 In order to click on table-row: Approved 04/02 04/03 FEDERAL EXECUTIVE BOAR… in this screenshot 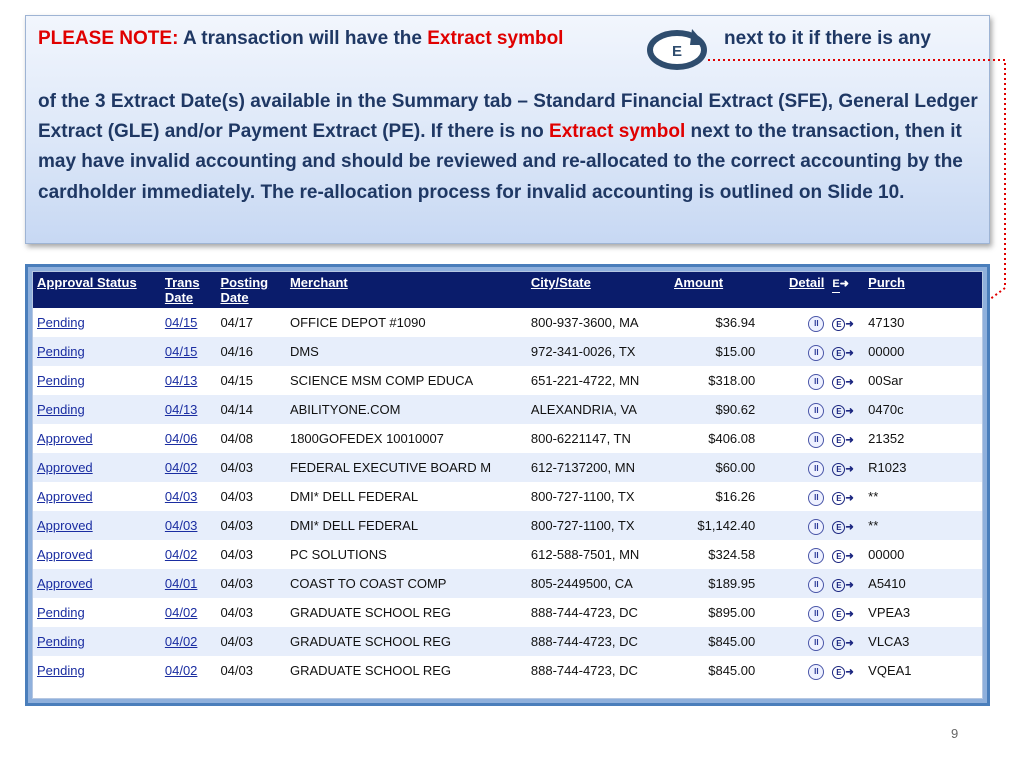, I will do `click(507, 467)`.